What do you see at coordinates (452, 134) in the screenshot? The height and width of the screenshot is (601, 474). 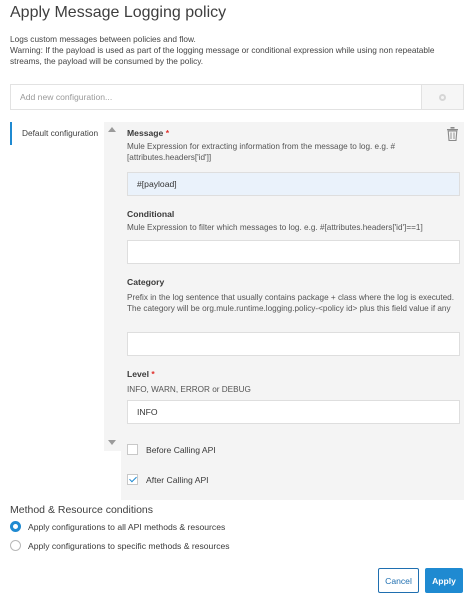 I see `trash-icon` at bounding box center [452, 134].